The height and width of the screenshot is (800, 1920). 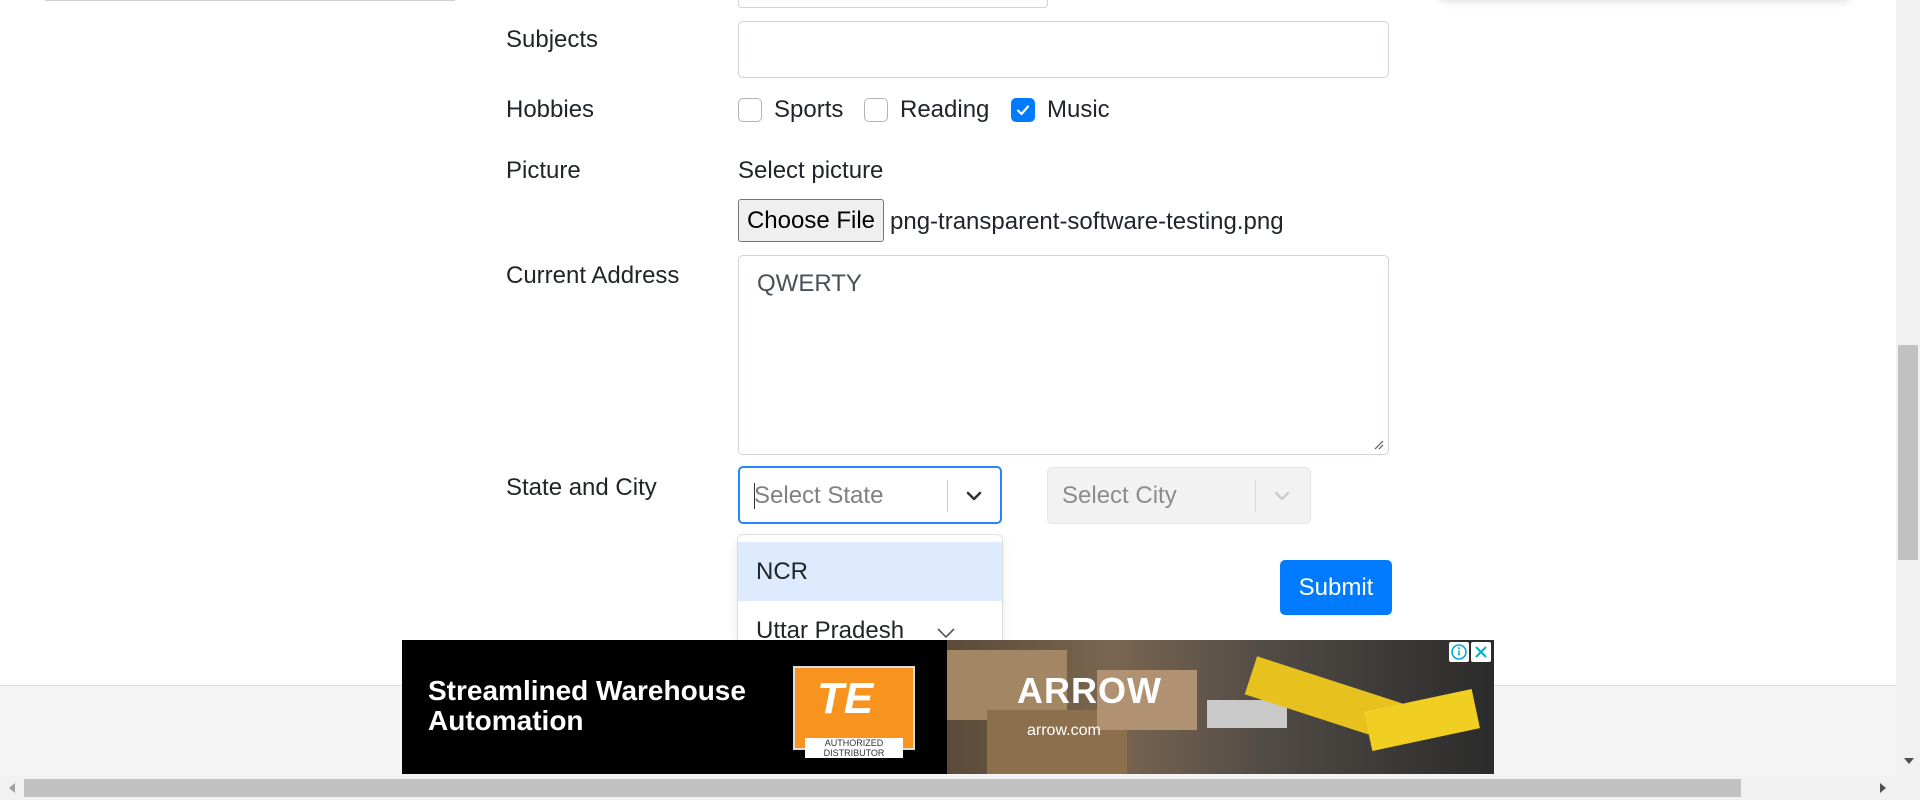 I want to click on state-select: Select State, so click(x=870, y=495).